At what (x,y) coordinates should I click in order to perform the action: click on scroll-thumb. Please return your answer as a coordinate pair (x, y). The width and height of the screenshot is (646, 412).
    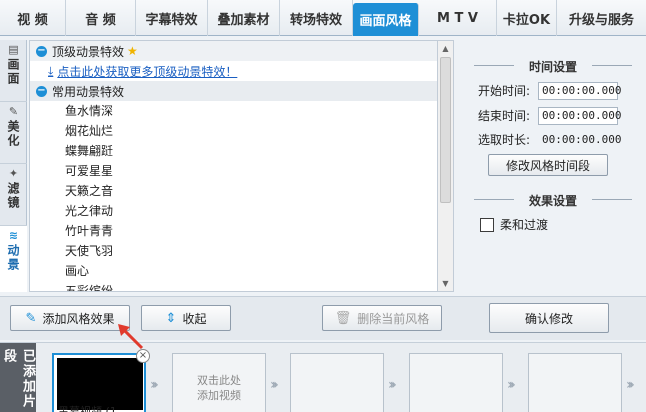
    Looking at the image, I should click on (445, 130).